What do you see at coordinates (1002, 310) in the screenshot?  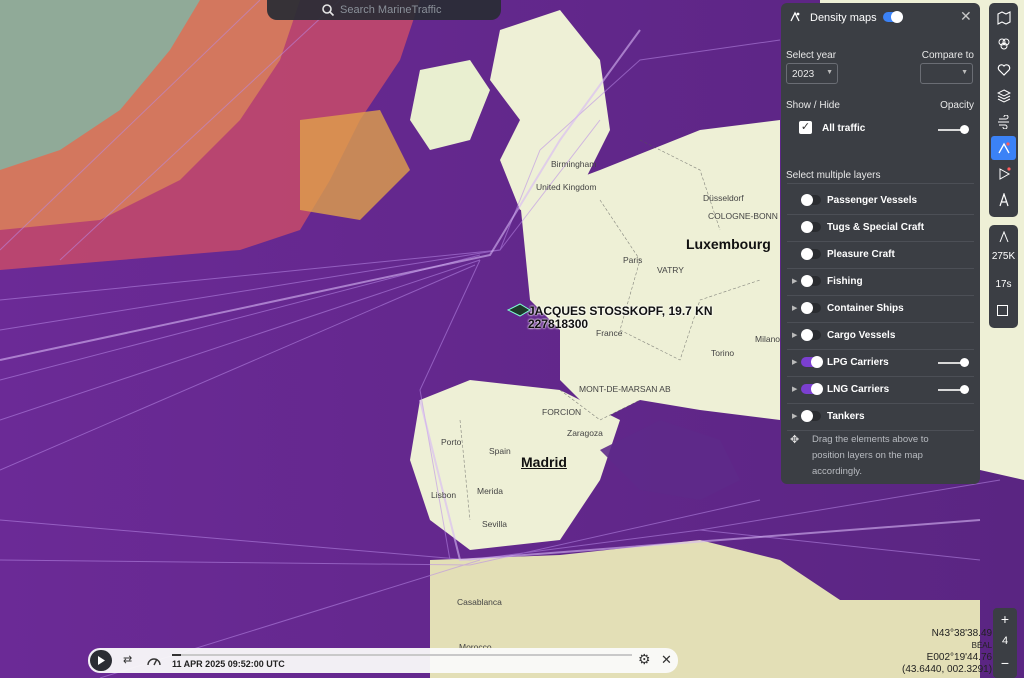 I see `fullscreen-icon` at bounding box center [1002, 310].